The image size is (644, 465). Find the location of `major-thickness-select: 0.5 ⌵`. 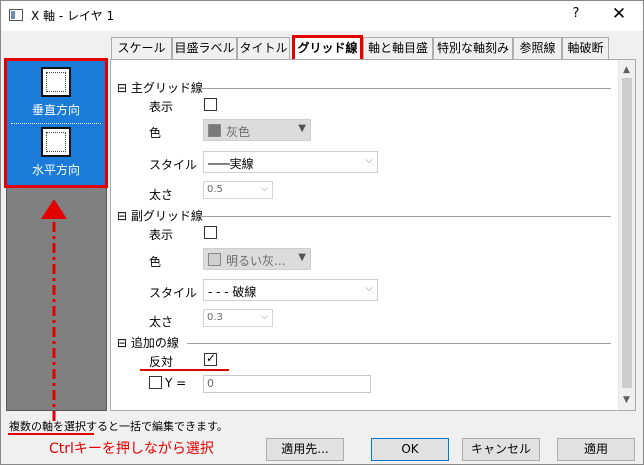

major-thickness-select: 0.5 ⌵ is located at coordinates (238, 190).